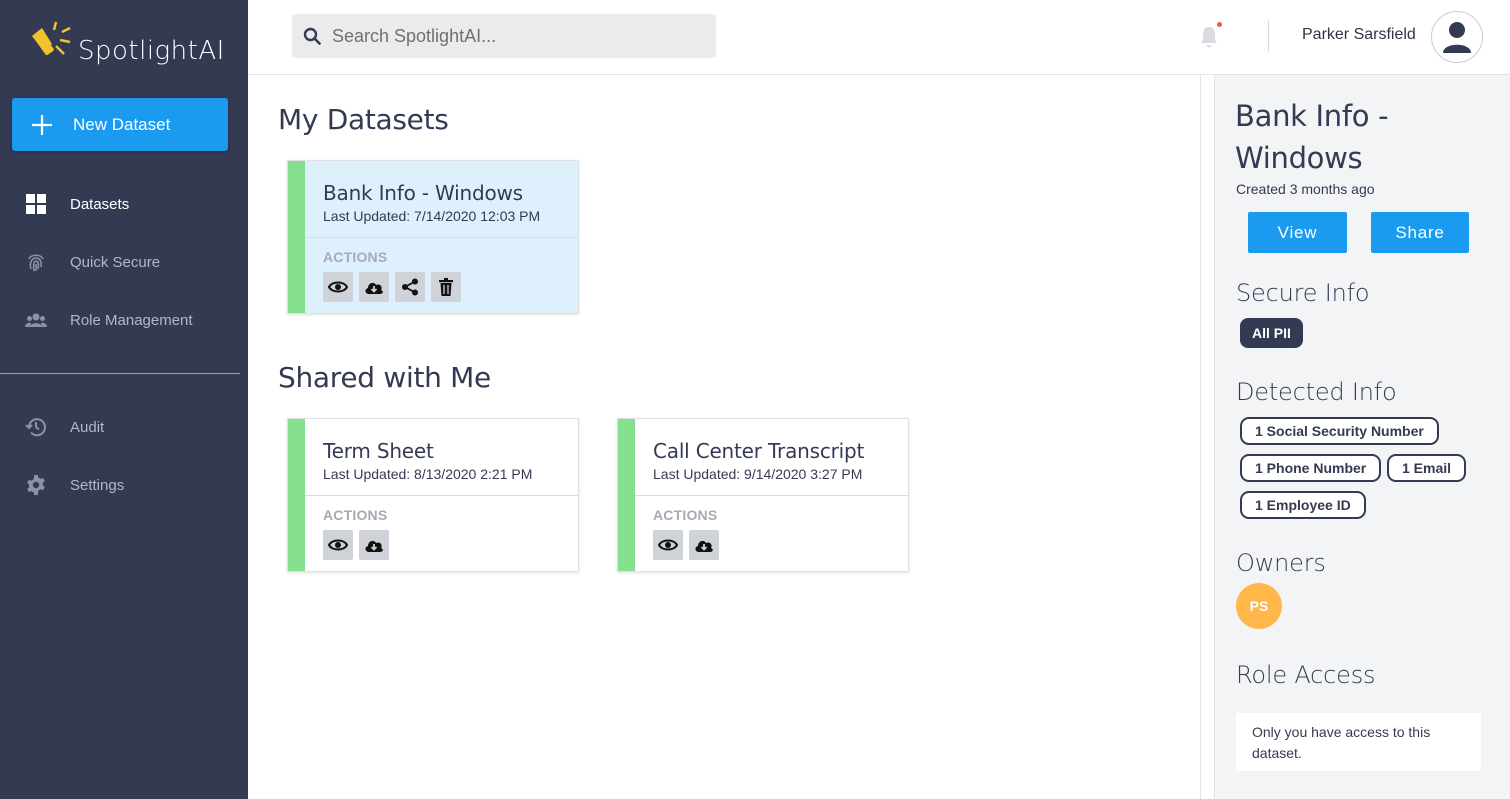  Describe the element at coordinates (1271, 333) in the screenshot. I see `secure-info-tag: All PII` at that location.